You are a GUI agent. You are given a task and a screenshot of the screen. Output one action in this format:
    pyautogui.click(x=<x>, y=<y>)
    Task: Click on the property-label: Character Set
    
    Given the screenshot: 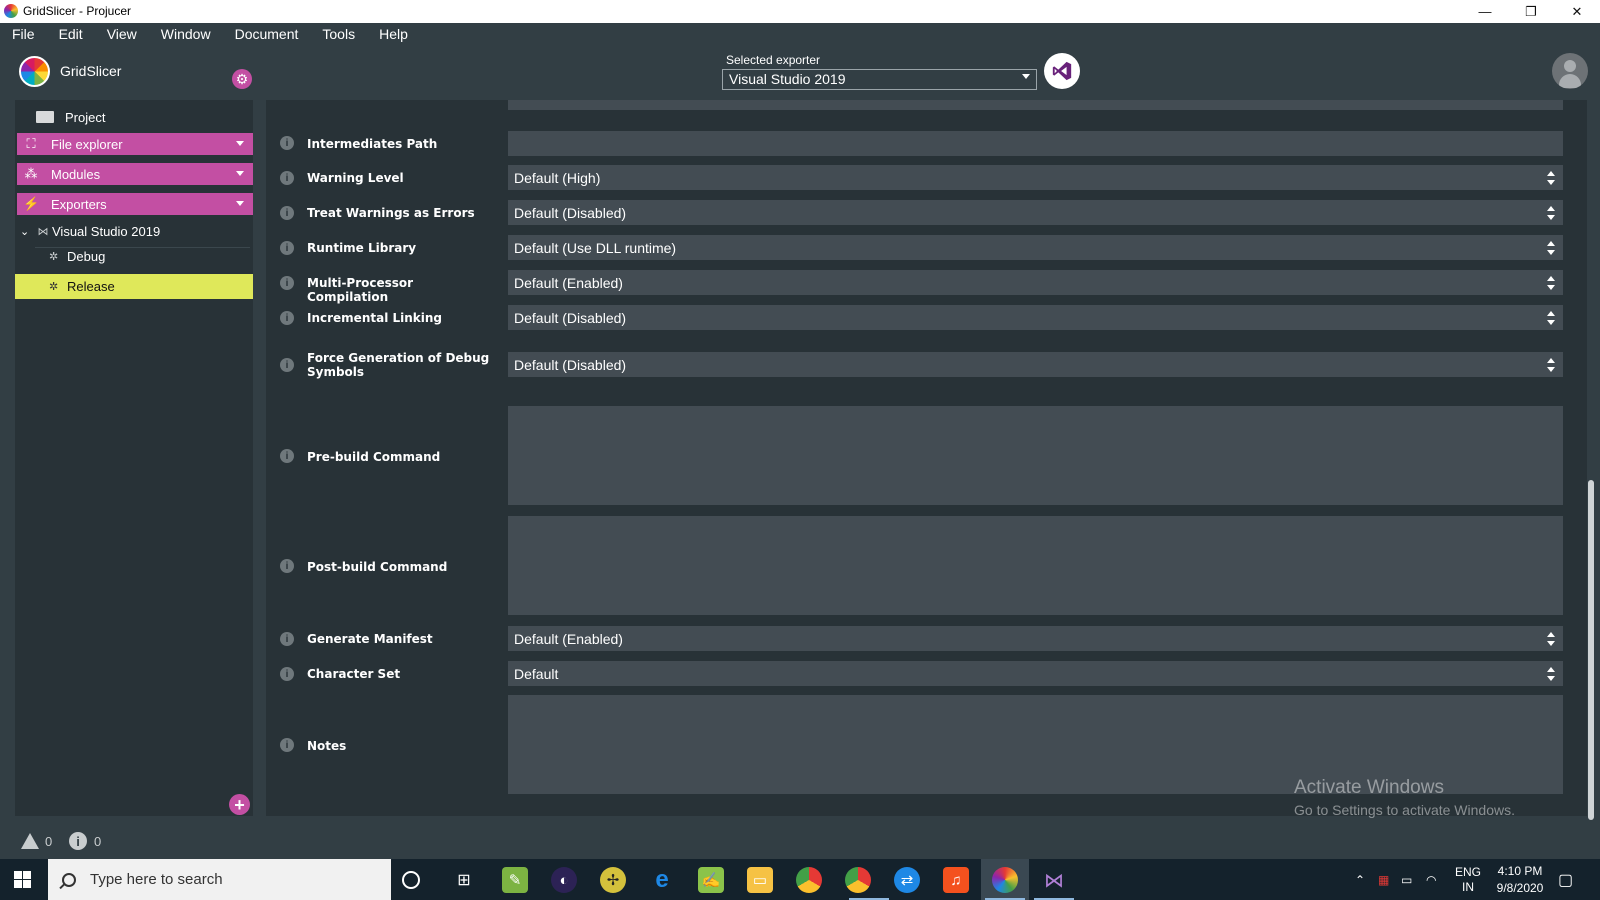 What is the action you would take?
    pyautogui.click(x=354, y=674)
    